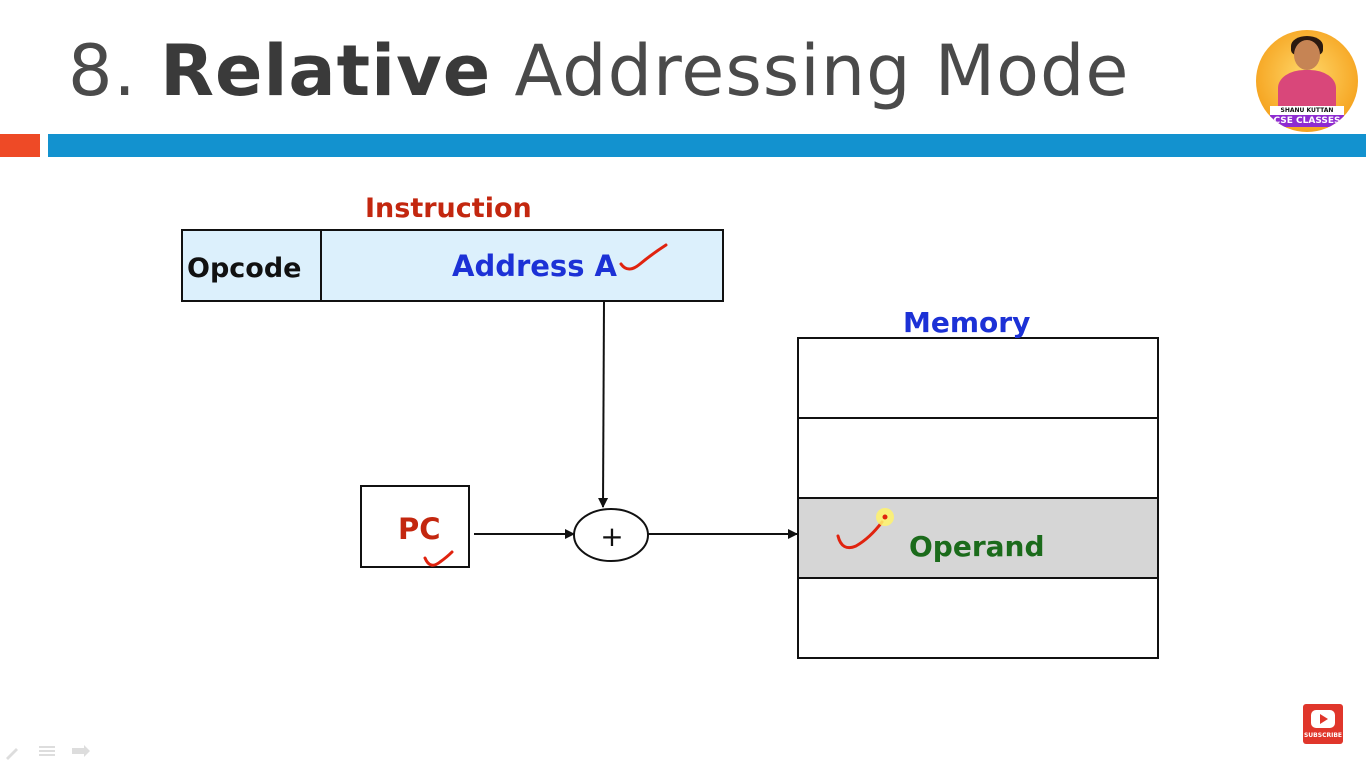  What do you see at coordinates (534, 266) in the screenshot?
I see `address-label: Address A` at bounding box center [534, 266].